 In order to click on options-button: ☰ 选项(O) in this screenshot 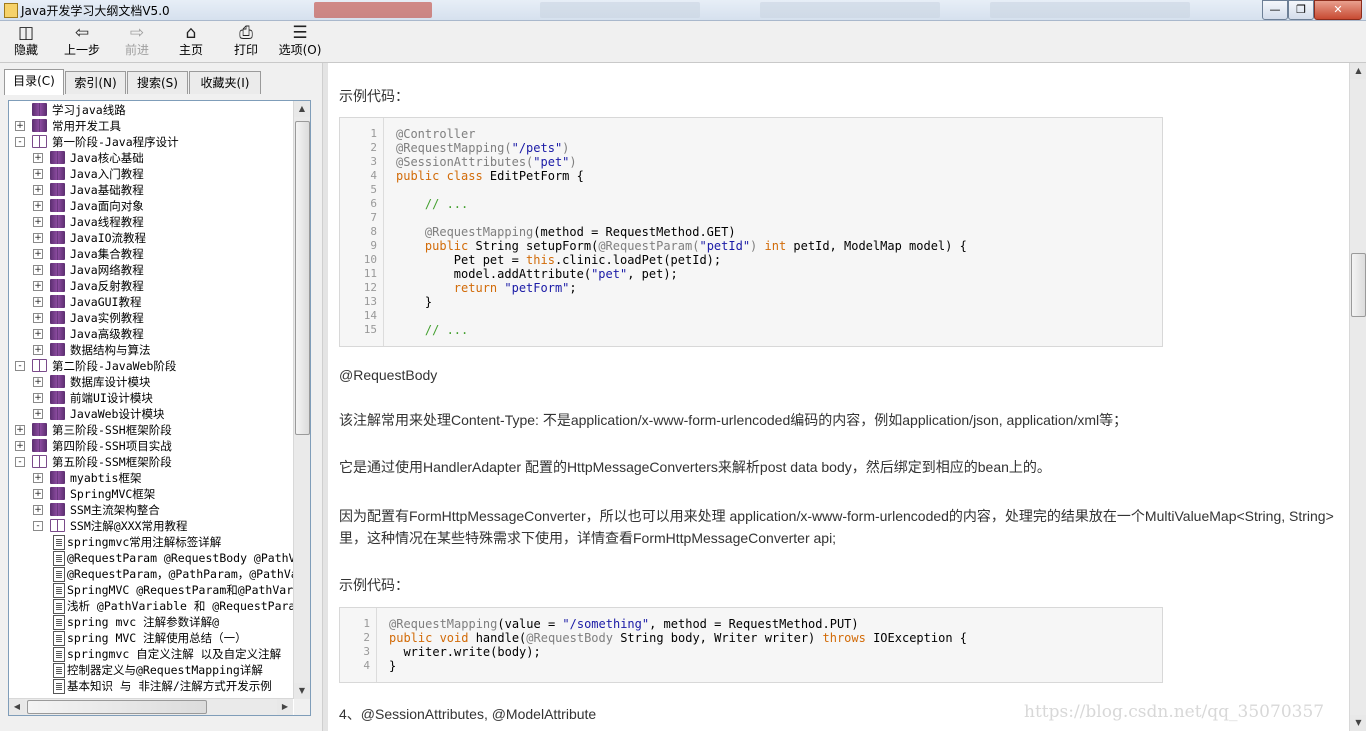, I will do `click(300, 42)`.